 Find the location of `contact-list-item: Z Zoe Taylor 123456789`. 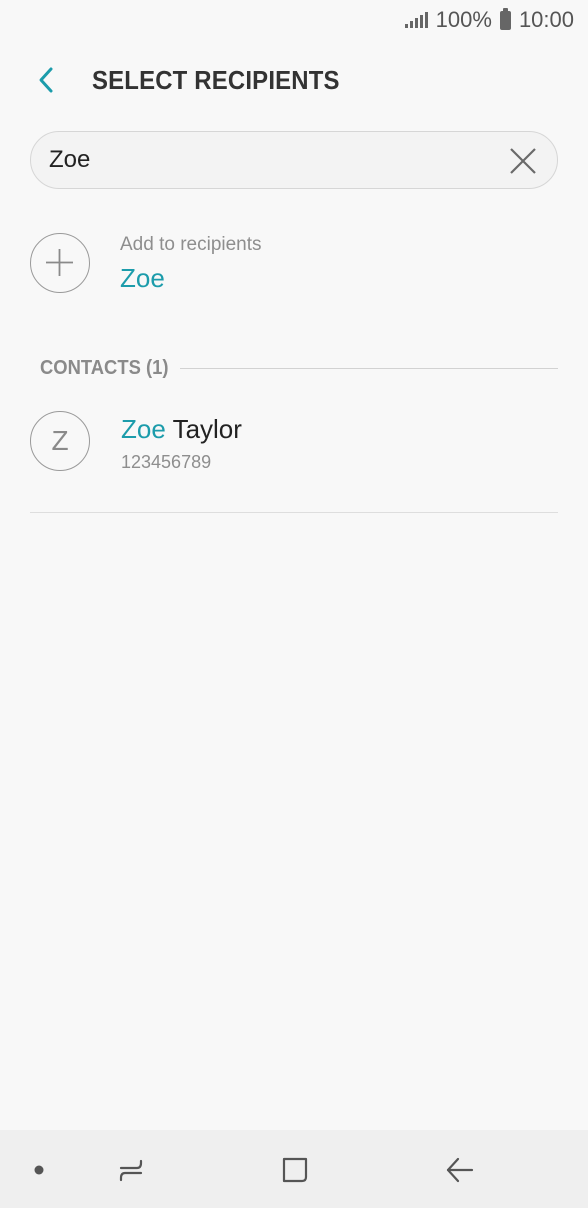

contact-list-item: Z Zoe Taylor 123456789 is located at coordinates (294, 445).